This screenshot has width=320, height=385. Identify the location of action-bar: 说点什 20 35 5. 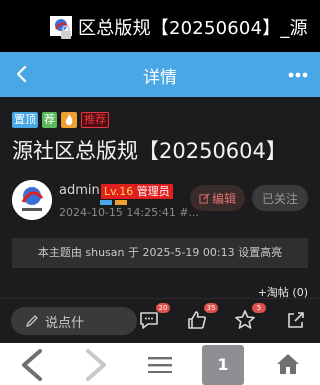
(160, 320).